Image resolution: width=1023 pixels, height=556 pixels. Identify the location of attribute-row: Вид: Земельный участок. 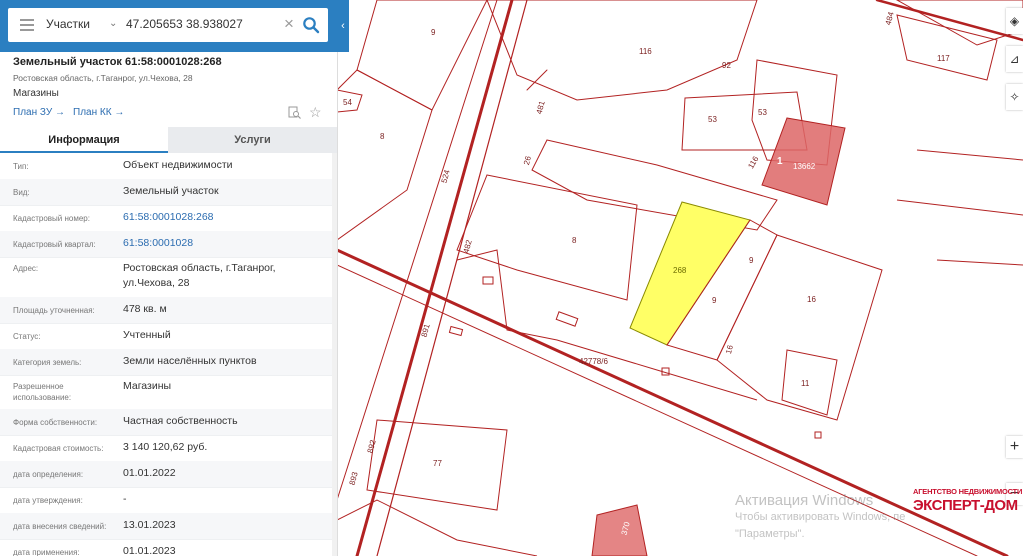
(166, 192).